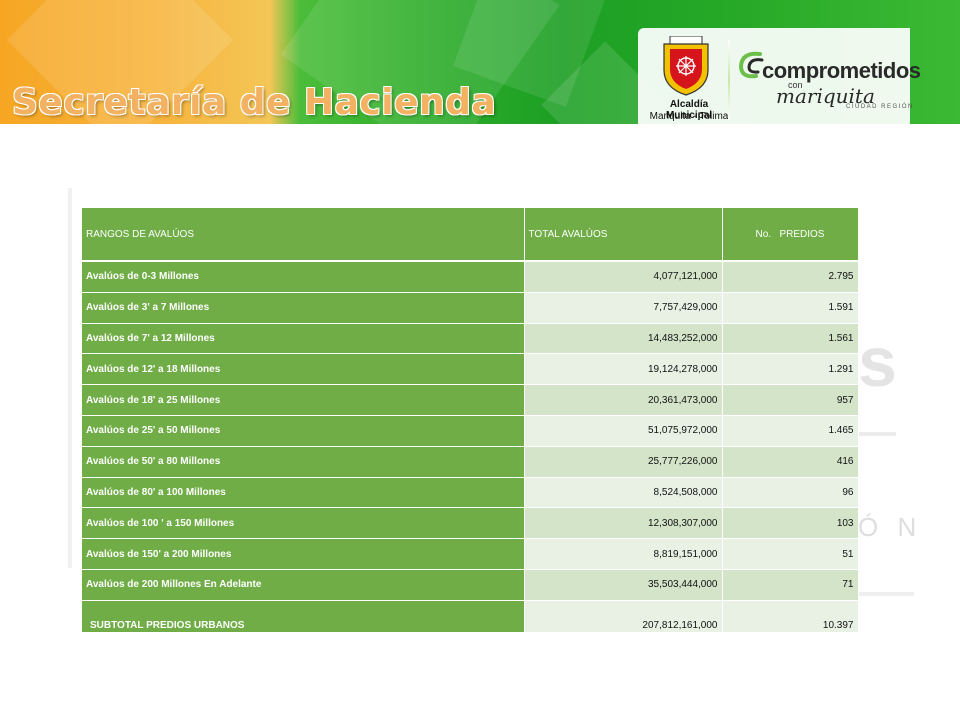 This screenshot has height=720, width=960. Describe the element at coordinates (623, 585) in the screenshot. I see `row-total-value: 35,503,444,000` at that location.